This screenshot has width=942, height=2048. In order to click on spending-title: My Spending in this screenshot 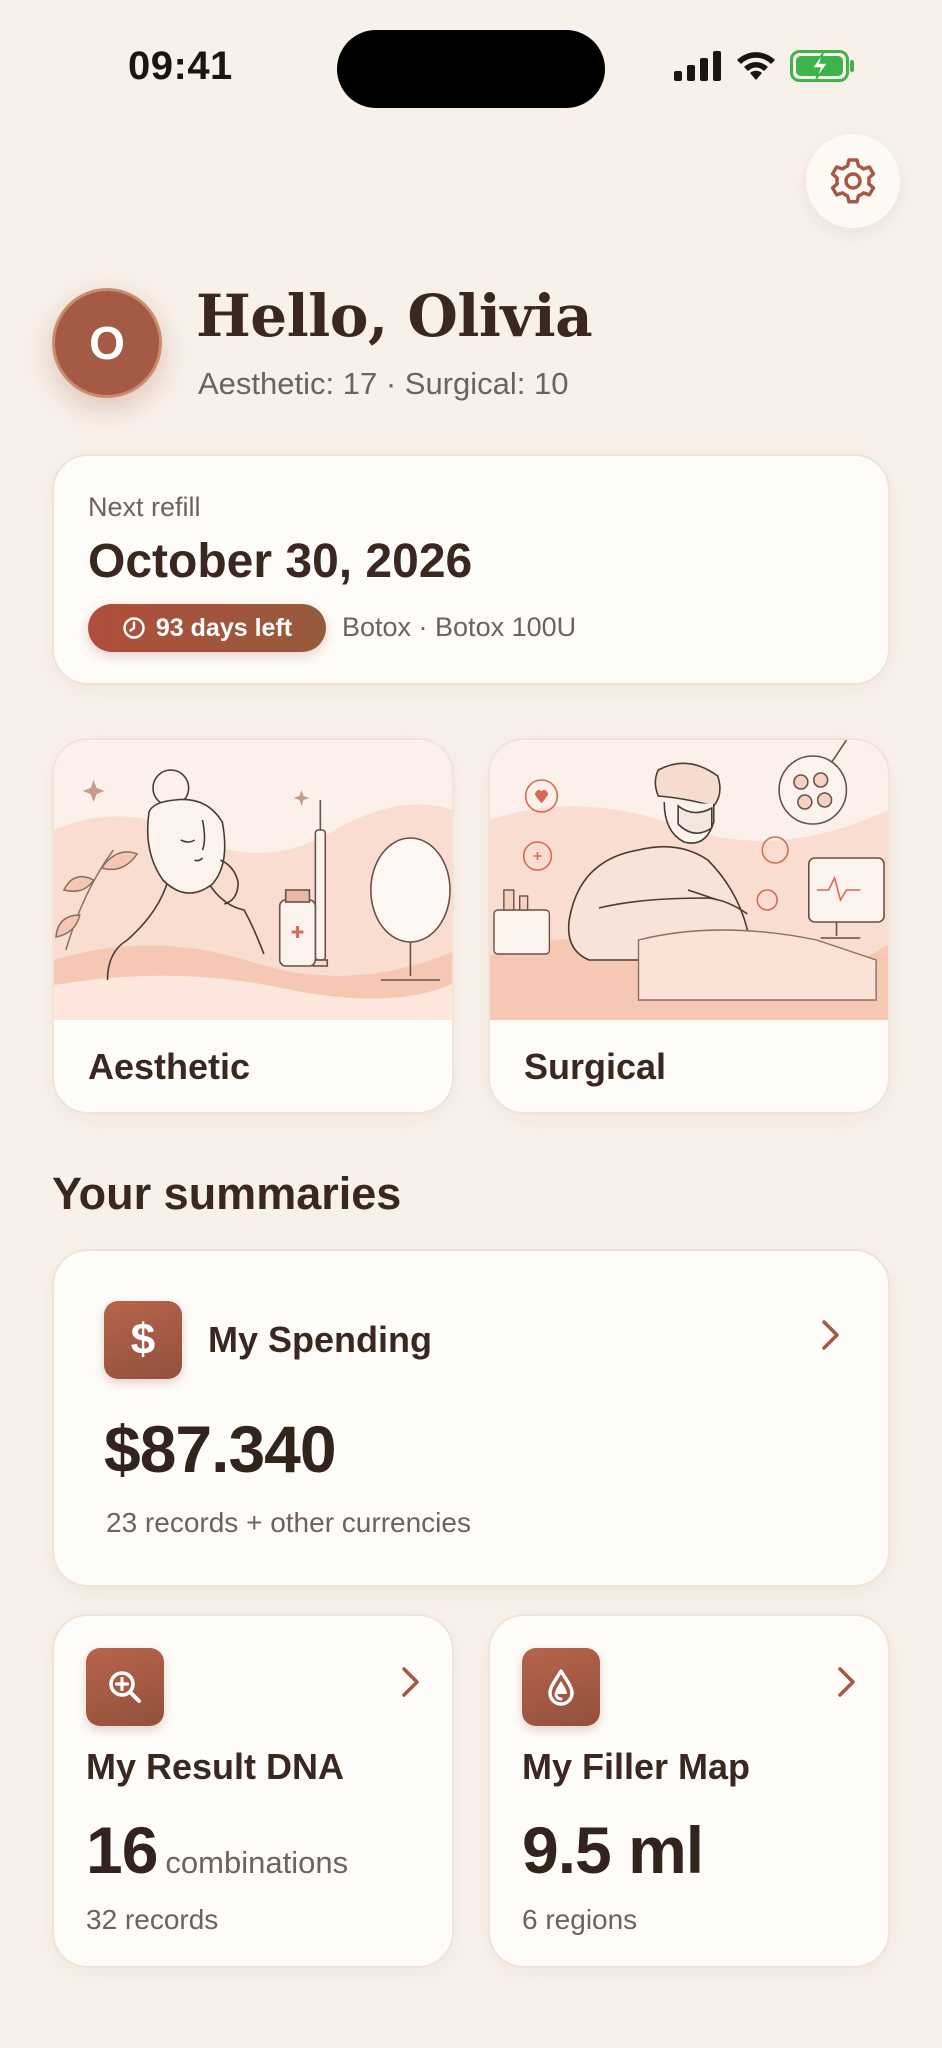, I will do `click(320, 1339)`.